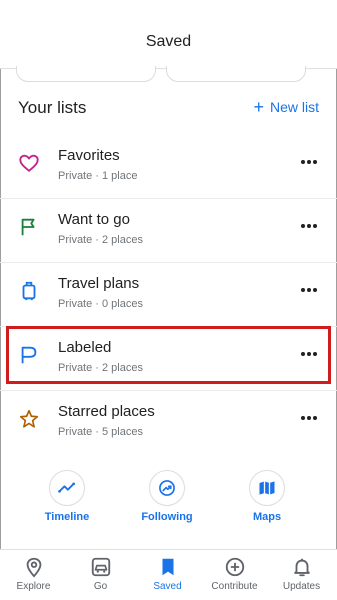 The width and height of the screenshot is (337, 600). I want to click on nav-label: Contribute, so click(234, 586).